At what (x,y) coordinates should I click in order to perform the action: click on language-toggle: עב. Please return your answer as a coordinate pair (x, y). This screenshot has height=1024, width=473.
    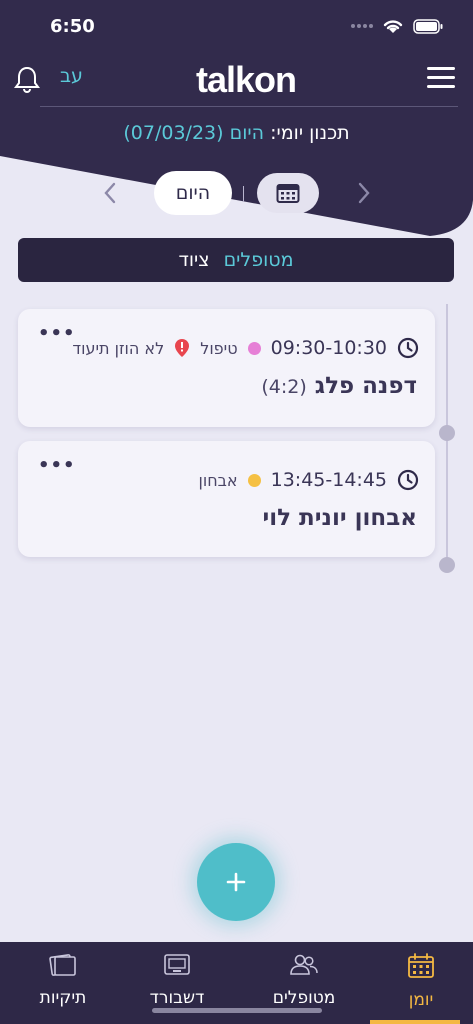
    Looking at the image, I should click on (71, 76).